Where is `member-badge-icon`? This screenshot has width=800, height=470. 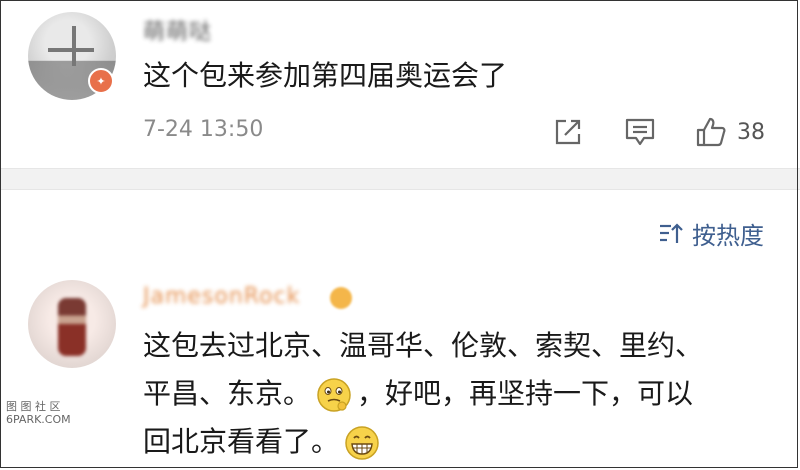 member-badge-icon is located at coordinates (341, 298).